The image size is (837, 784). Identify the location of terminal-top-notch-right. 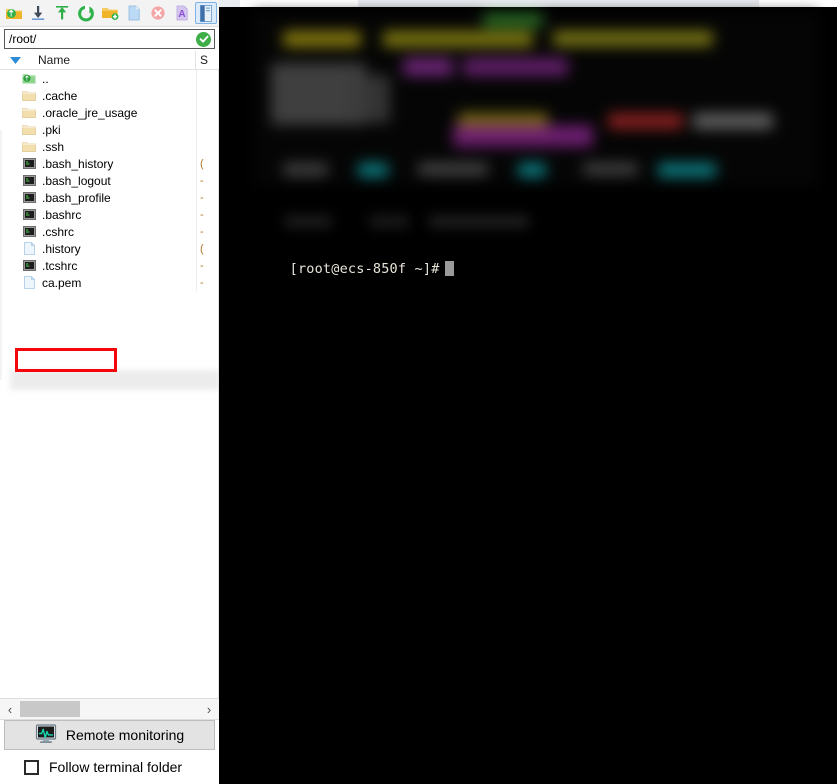
(798, 3).